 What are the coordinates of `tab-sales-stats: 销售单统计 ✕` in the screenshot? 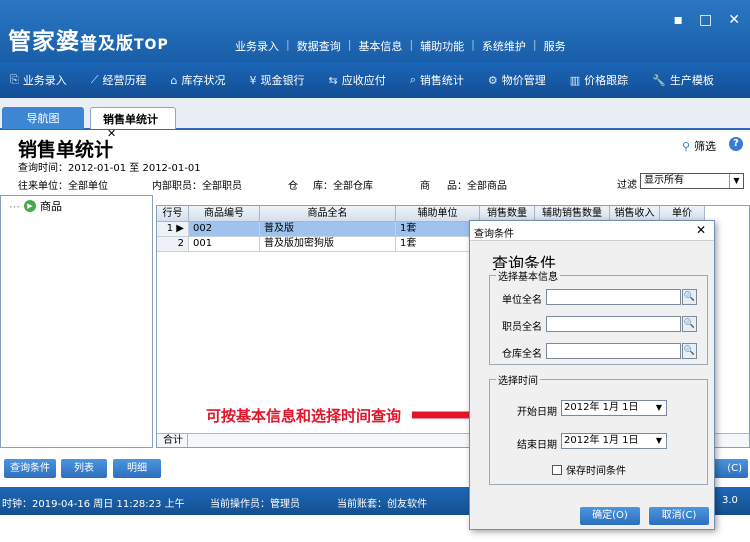 It's located at (133, 123).